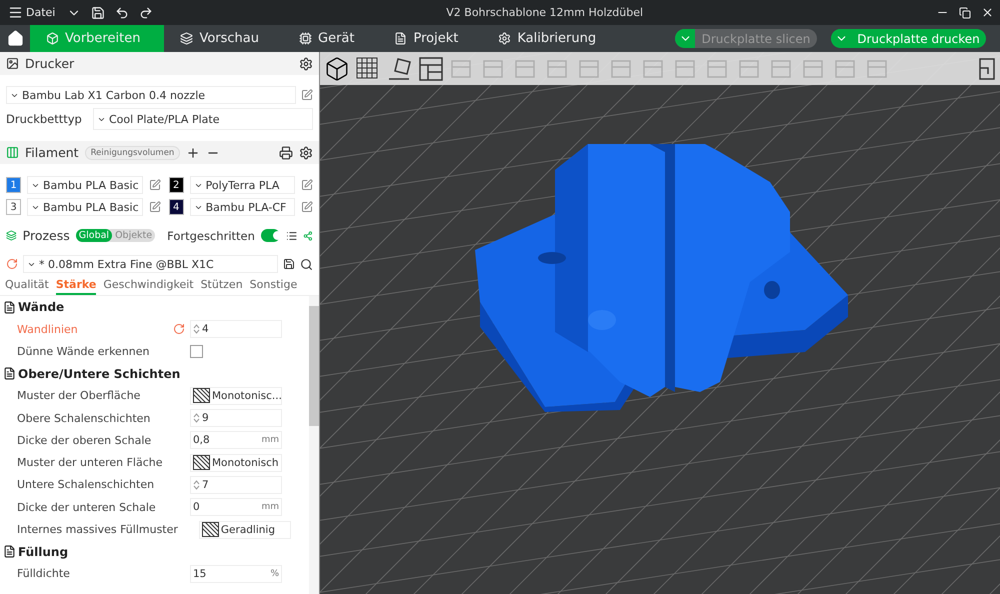 Image resolution: width=1000 pixels, height=594 pixels. Describe the element at coordinates (13, 207) in the screenshot. I see `filament-number: 3` at that location.